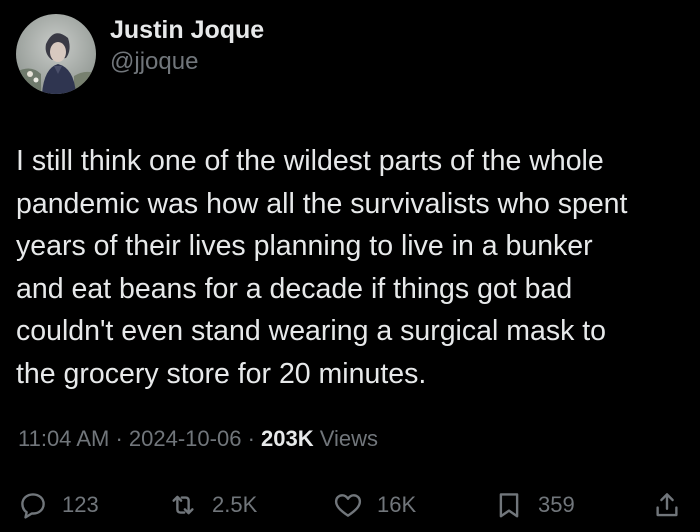 The height and width of the screenshot is (532, 700). I want to click on display-name: Justin Joque, so click(187, 30).